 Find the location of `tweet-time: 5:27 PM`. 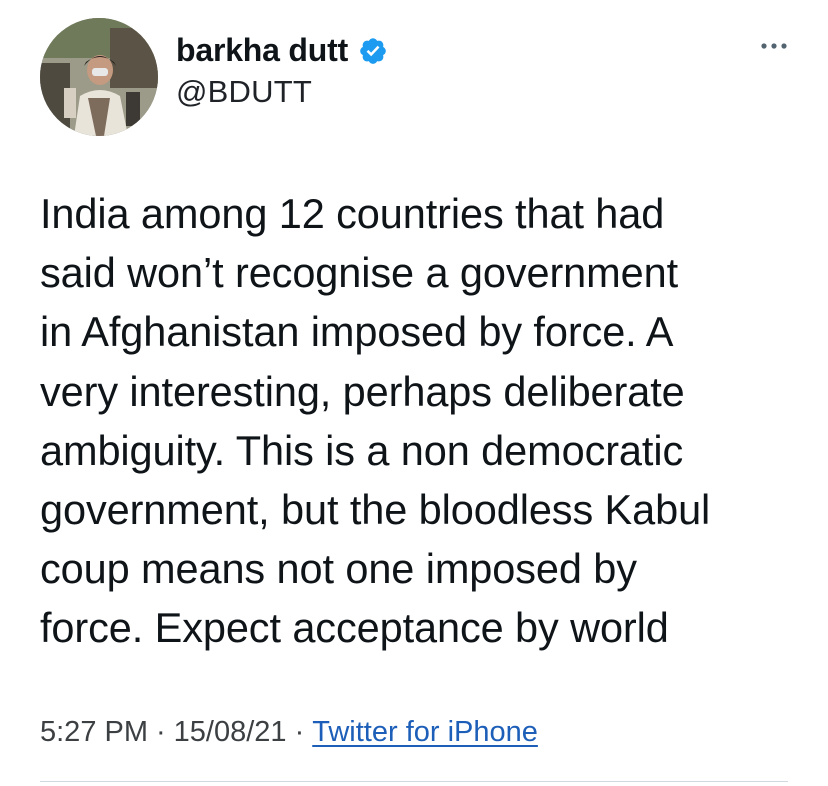

tweet-time: 5:27 PM is located at coordinates (94, 732).